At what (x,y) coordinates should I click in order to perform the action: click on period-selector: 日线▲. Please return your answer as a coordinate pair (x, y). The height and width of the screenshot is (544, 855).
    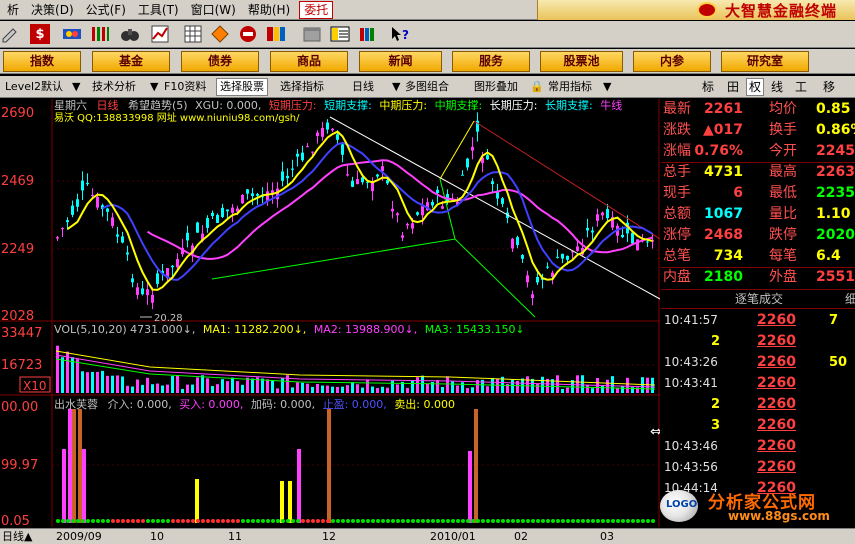
    Looking at the image, I should click on (16, 536).